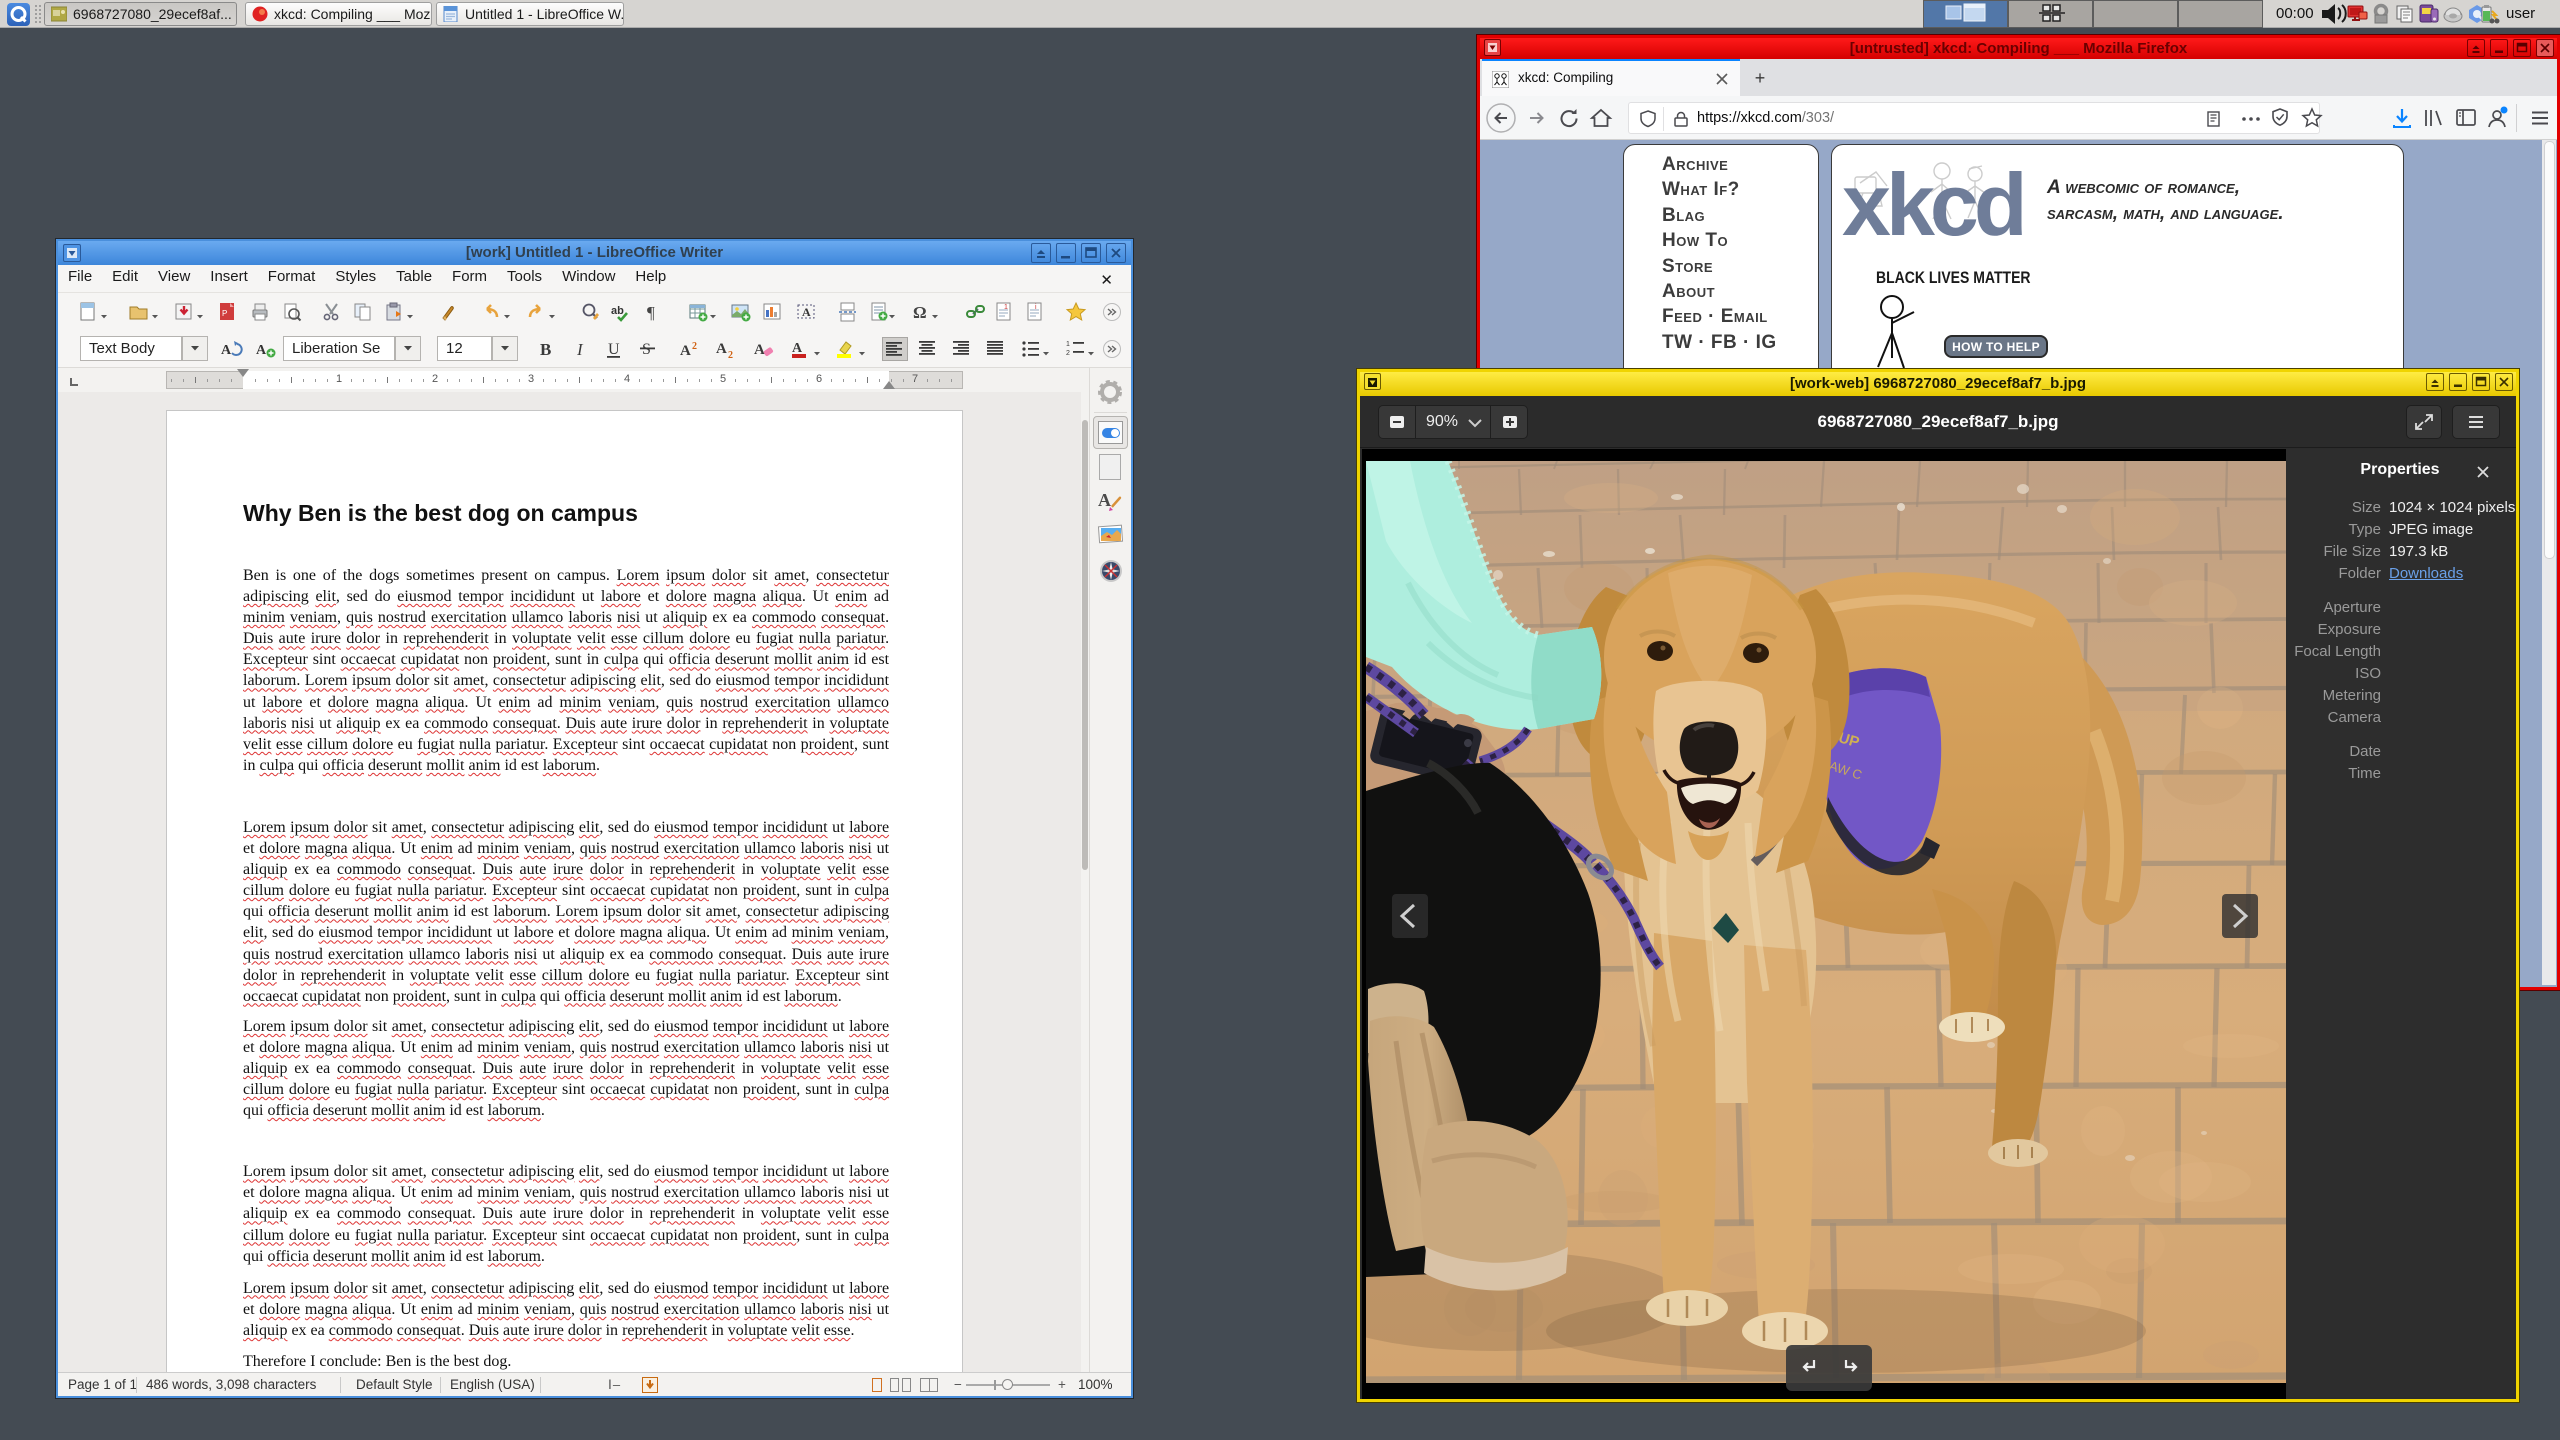 Image resolution: width=2560 pixels, height=1440 pixels. What do you see at coordinates (617, 311) in the screenshot?
I see `svg-text: ab` at bounding box center [617, 311].